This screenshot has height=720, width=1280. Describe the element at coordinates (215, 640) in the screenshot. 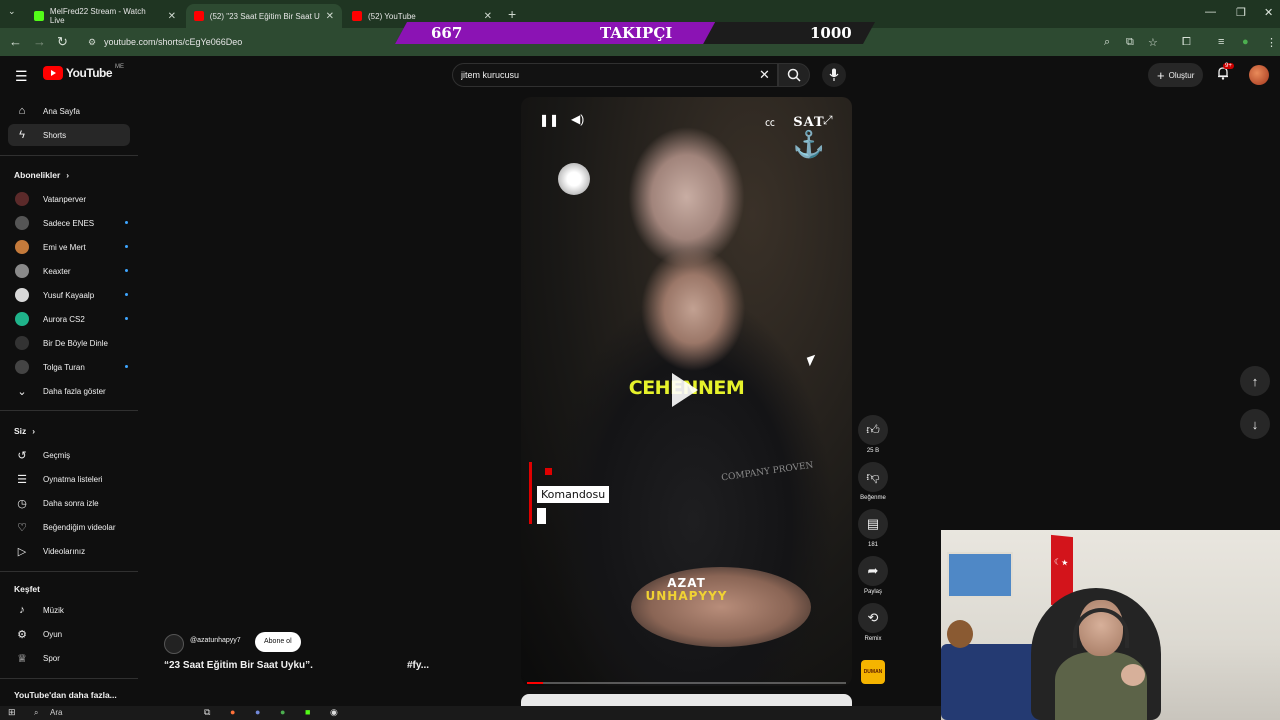

I see `channel-name: @azatunhapyy7` at that location.